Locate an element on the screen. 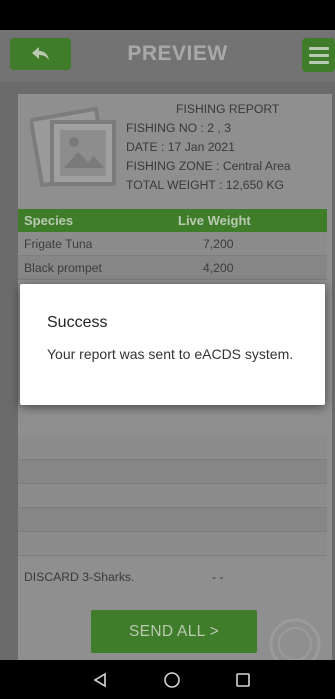  nav-recents-icon is located at coordinates (243, 680).